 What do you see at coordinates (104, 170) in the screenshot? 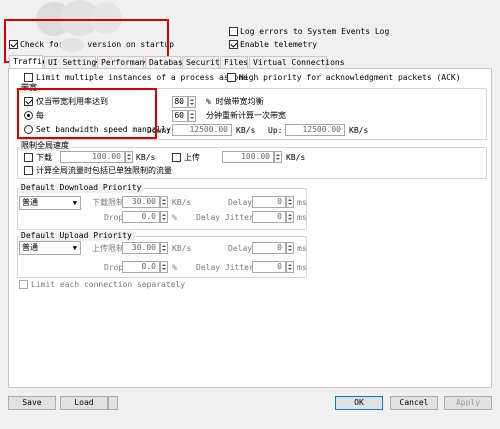
I see `calc-global-label: 计算全局流量时包括已单独限制的流量` at bounding box center [104, 170].